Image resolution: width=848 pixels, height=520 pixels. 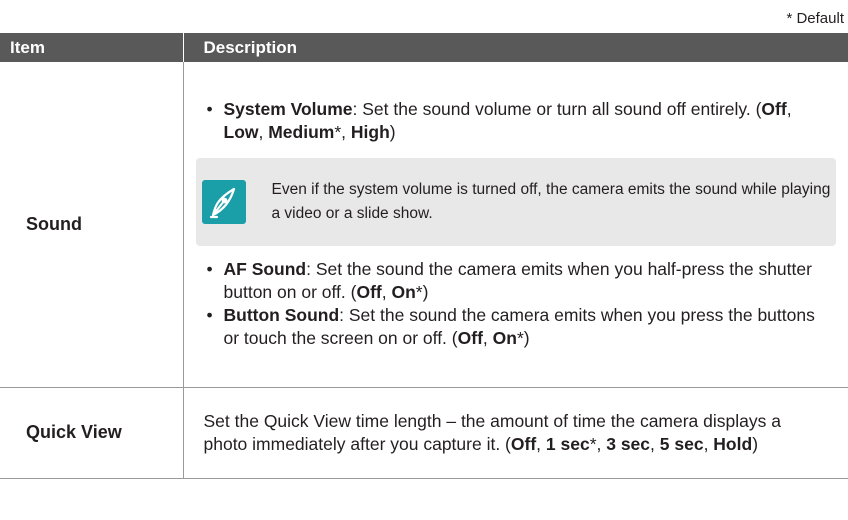 I want to click on default-note: * Default, so click(x=815, y=18).